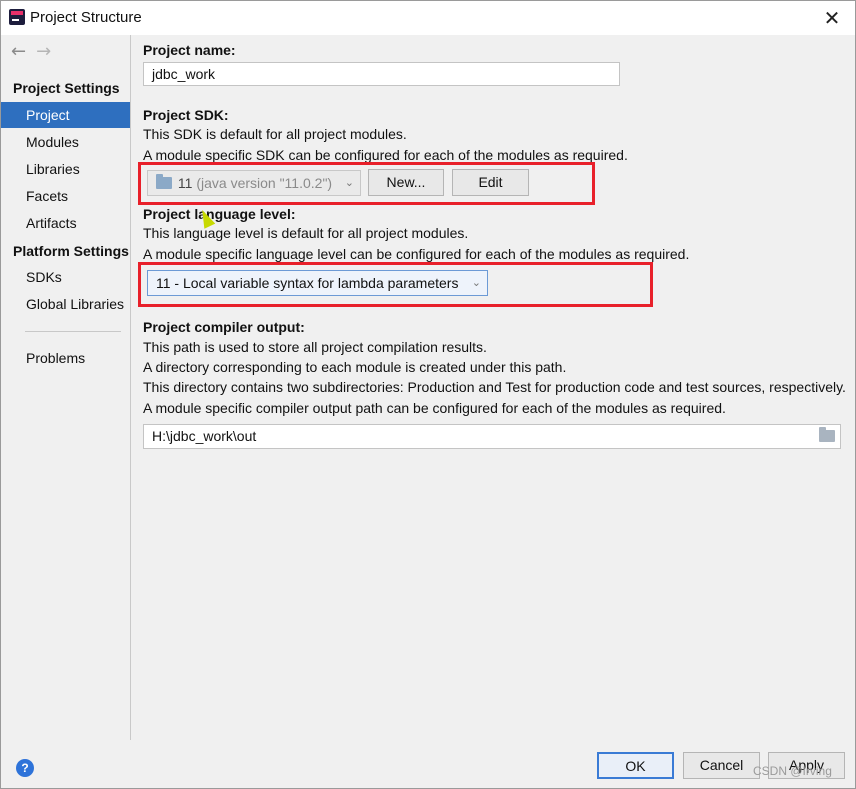  What do you see at coordinates (66, 88) in the screenshot?
I see `section-project-settings: Project Settings` at bounding box center [66, 88].